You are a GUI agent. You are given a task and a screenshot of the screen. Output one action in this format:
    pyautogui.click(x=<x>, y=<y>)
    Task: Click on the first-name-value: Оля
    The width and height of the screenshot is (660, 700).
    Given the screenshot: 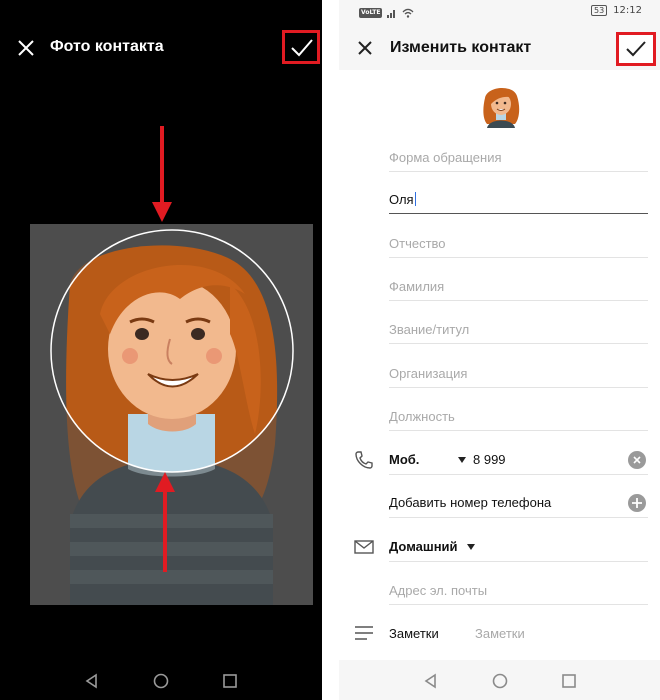 What is the action you would take?
    pyautogui.click(x=402, y=199)
    